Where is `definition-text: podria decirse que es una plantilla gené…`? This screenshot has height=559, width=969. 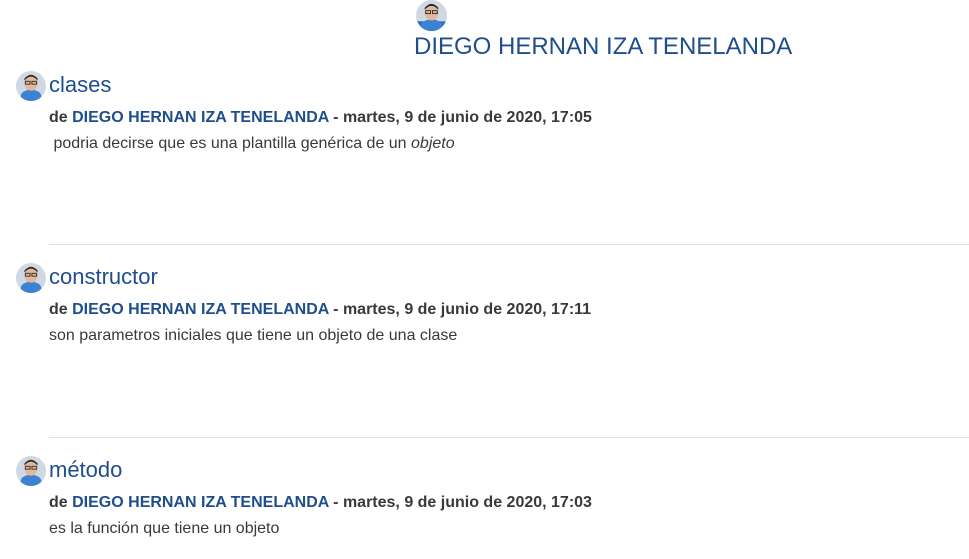 definition-text: podria decirse que es una plantilla gené… is located at coordinates (230, 143).